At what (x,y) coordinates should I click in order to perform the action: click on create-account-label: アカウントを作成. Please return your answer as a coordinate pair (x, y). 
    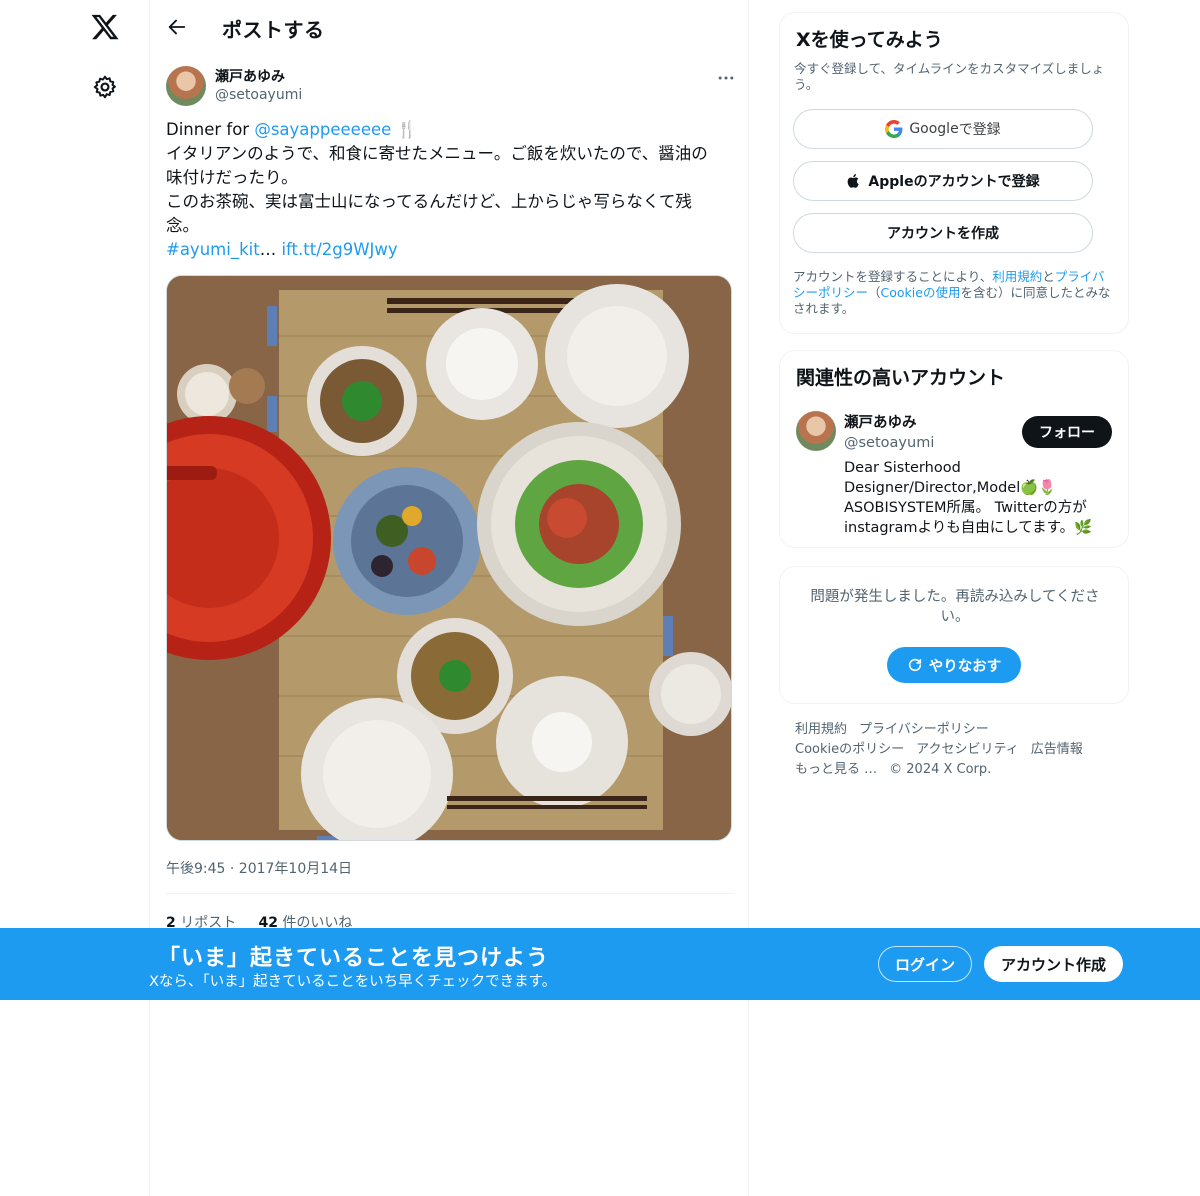
    Looking at the image, I should click on (943, 234).